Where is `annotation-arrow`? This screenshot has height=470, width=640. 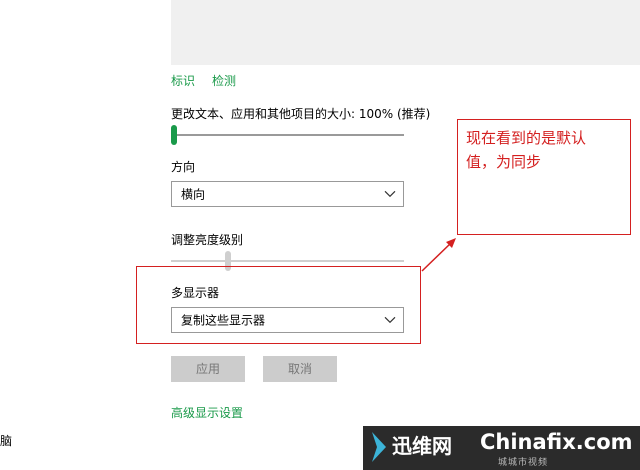 annotation-arrow is located at coordinates (438, 255).